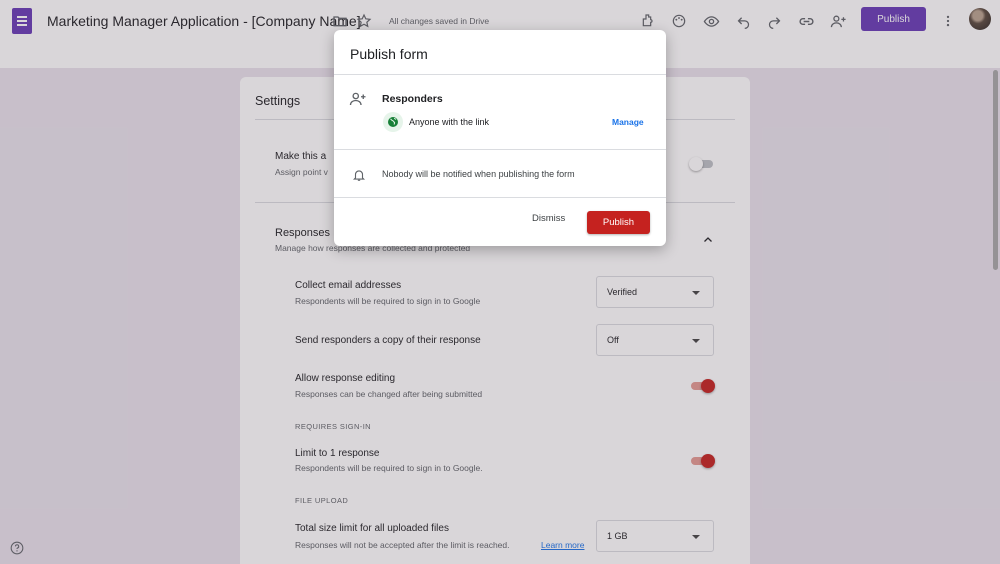  What do you see at coordinates (393, 122) in the screenshot?
I see `globe-icon` at bounding box center [393, 122].